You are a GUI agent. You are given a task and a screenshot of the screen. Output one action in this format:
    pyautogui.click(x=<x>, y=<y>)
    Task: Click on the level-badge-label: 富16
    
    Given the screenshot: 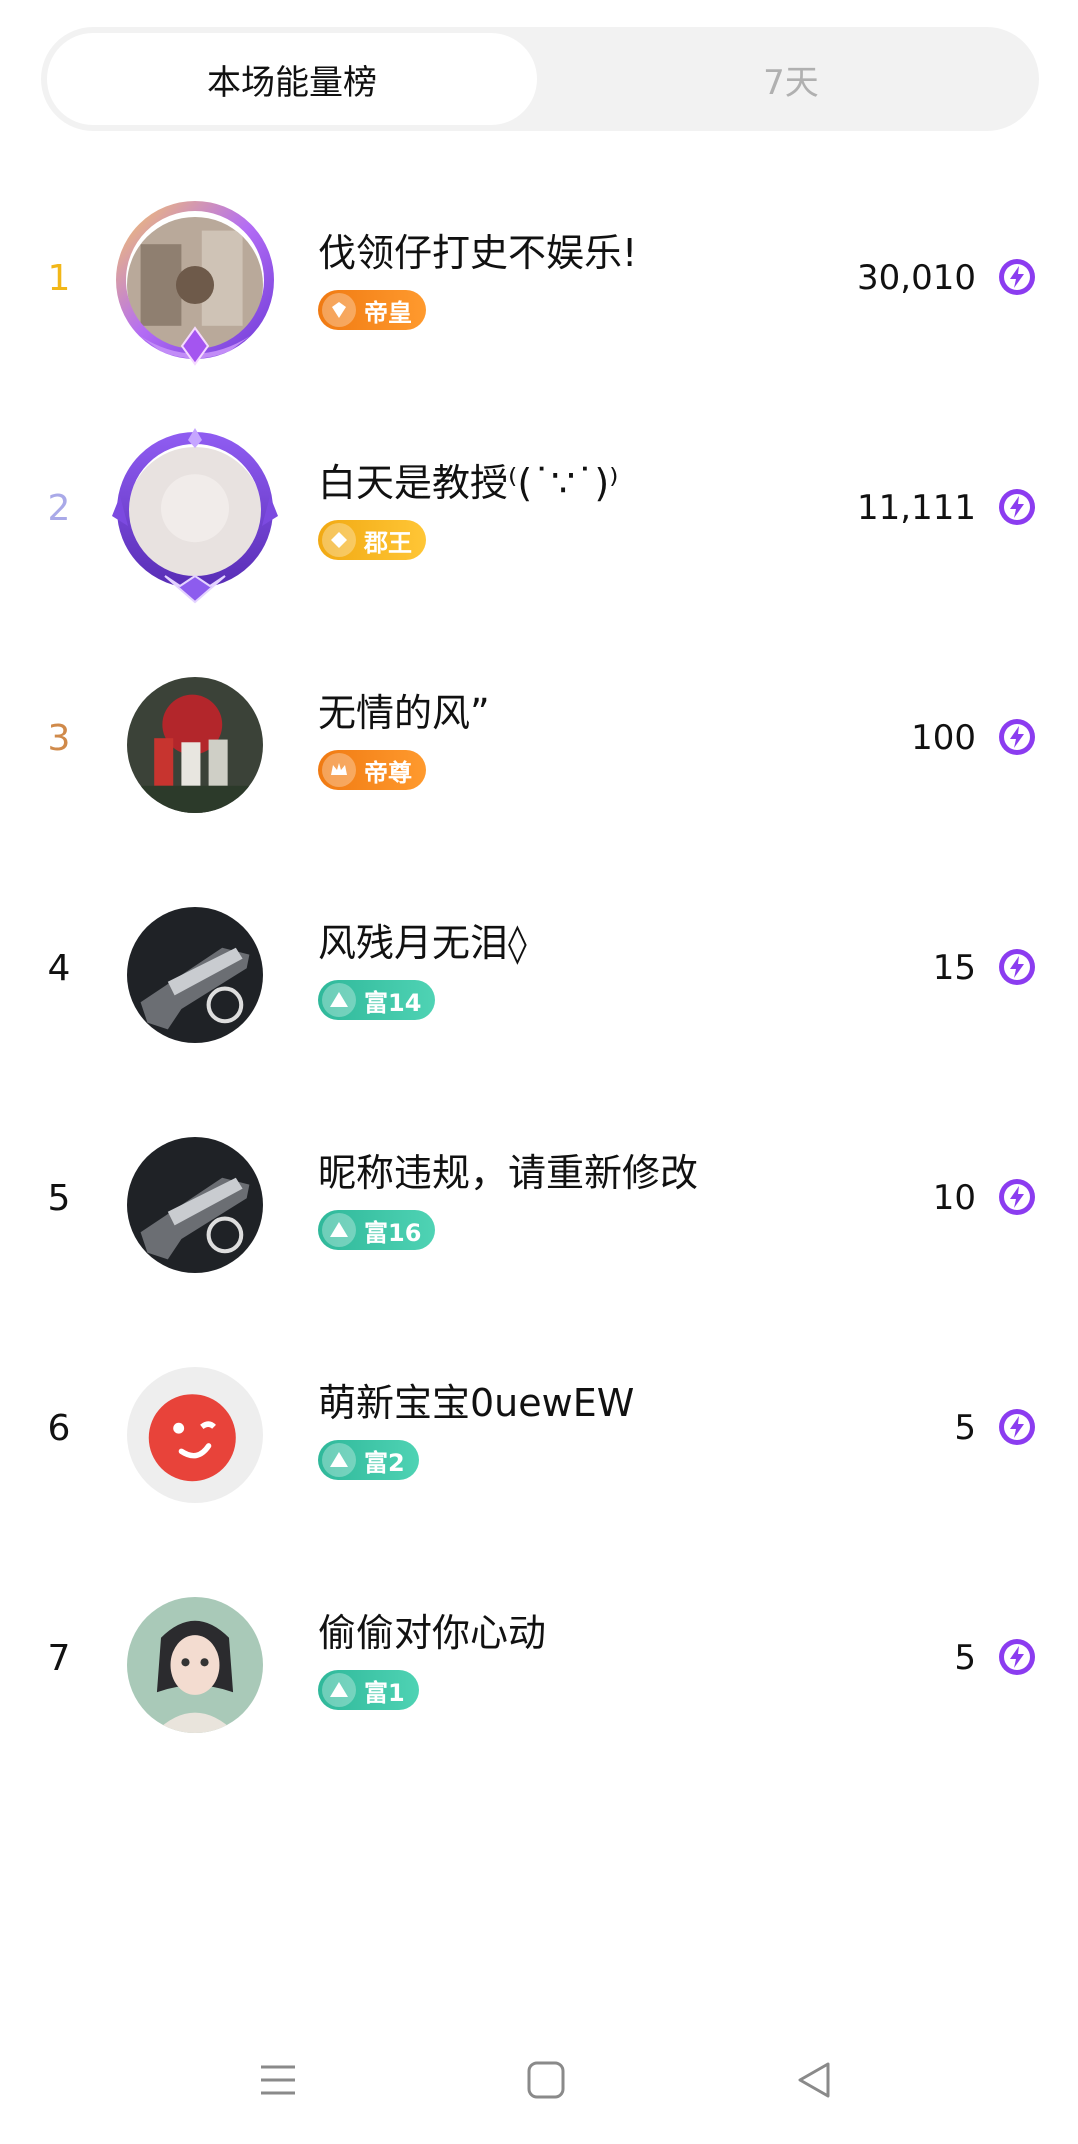 What is the action you would take?
    pyautogui.click(x=393, y=1232)
    